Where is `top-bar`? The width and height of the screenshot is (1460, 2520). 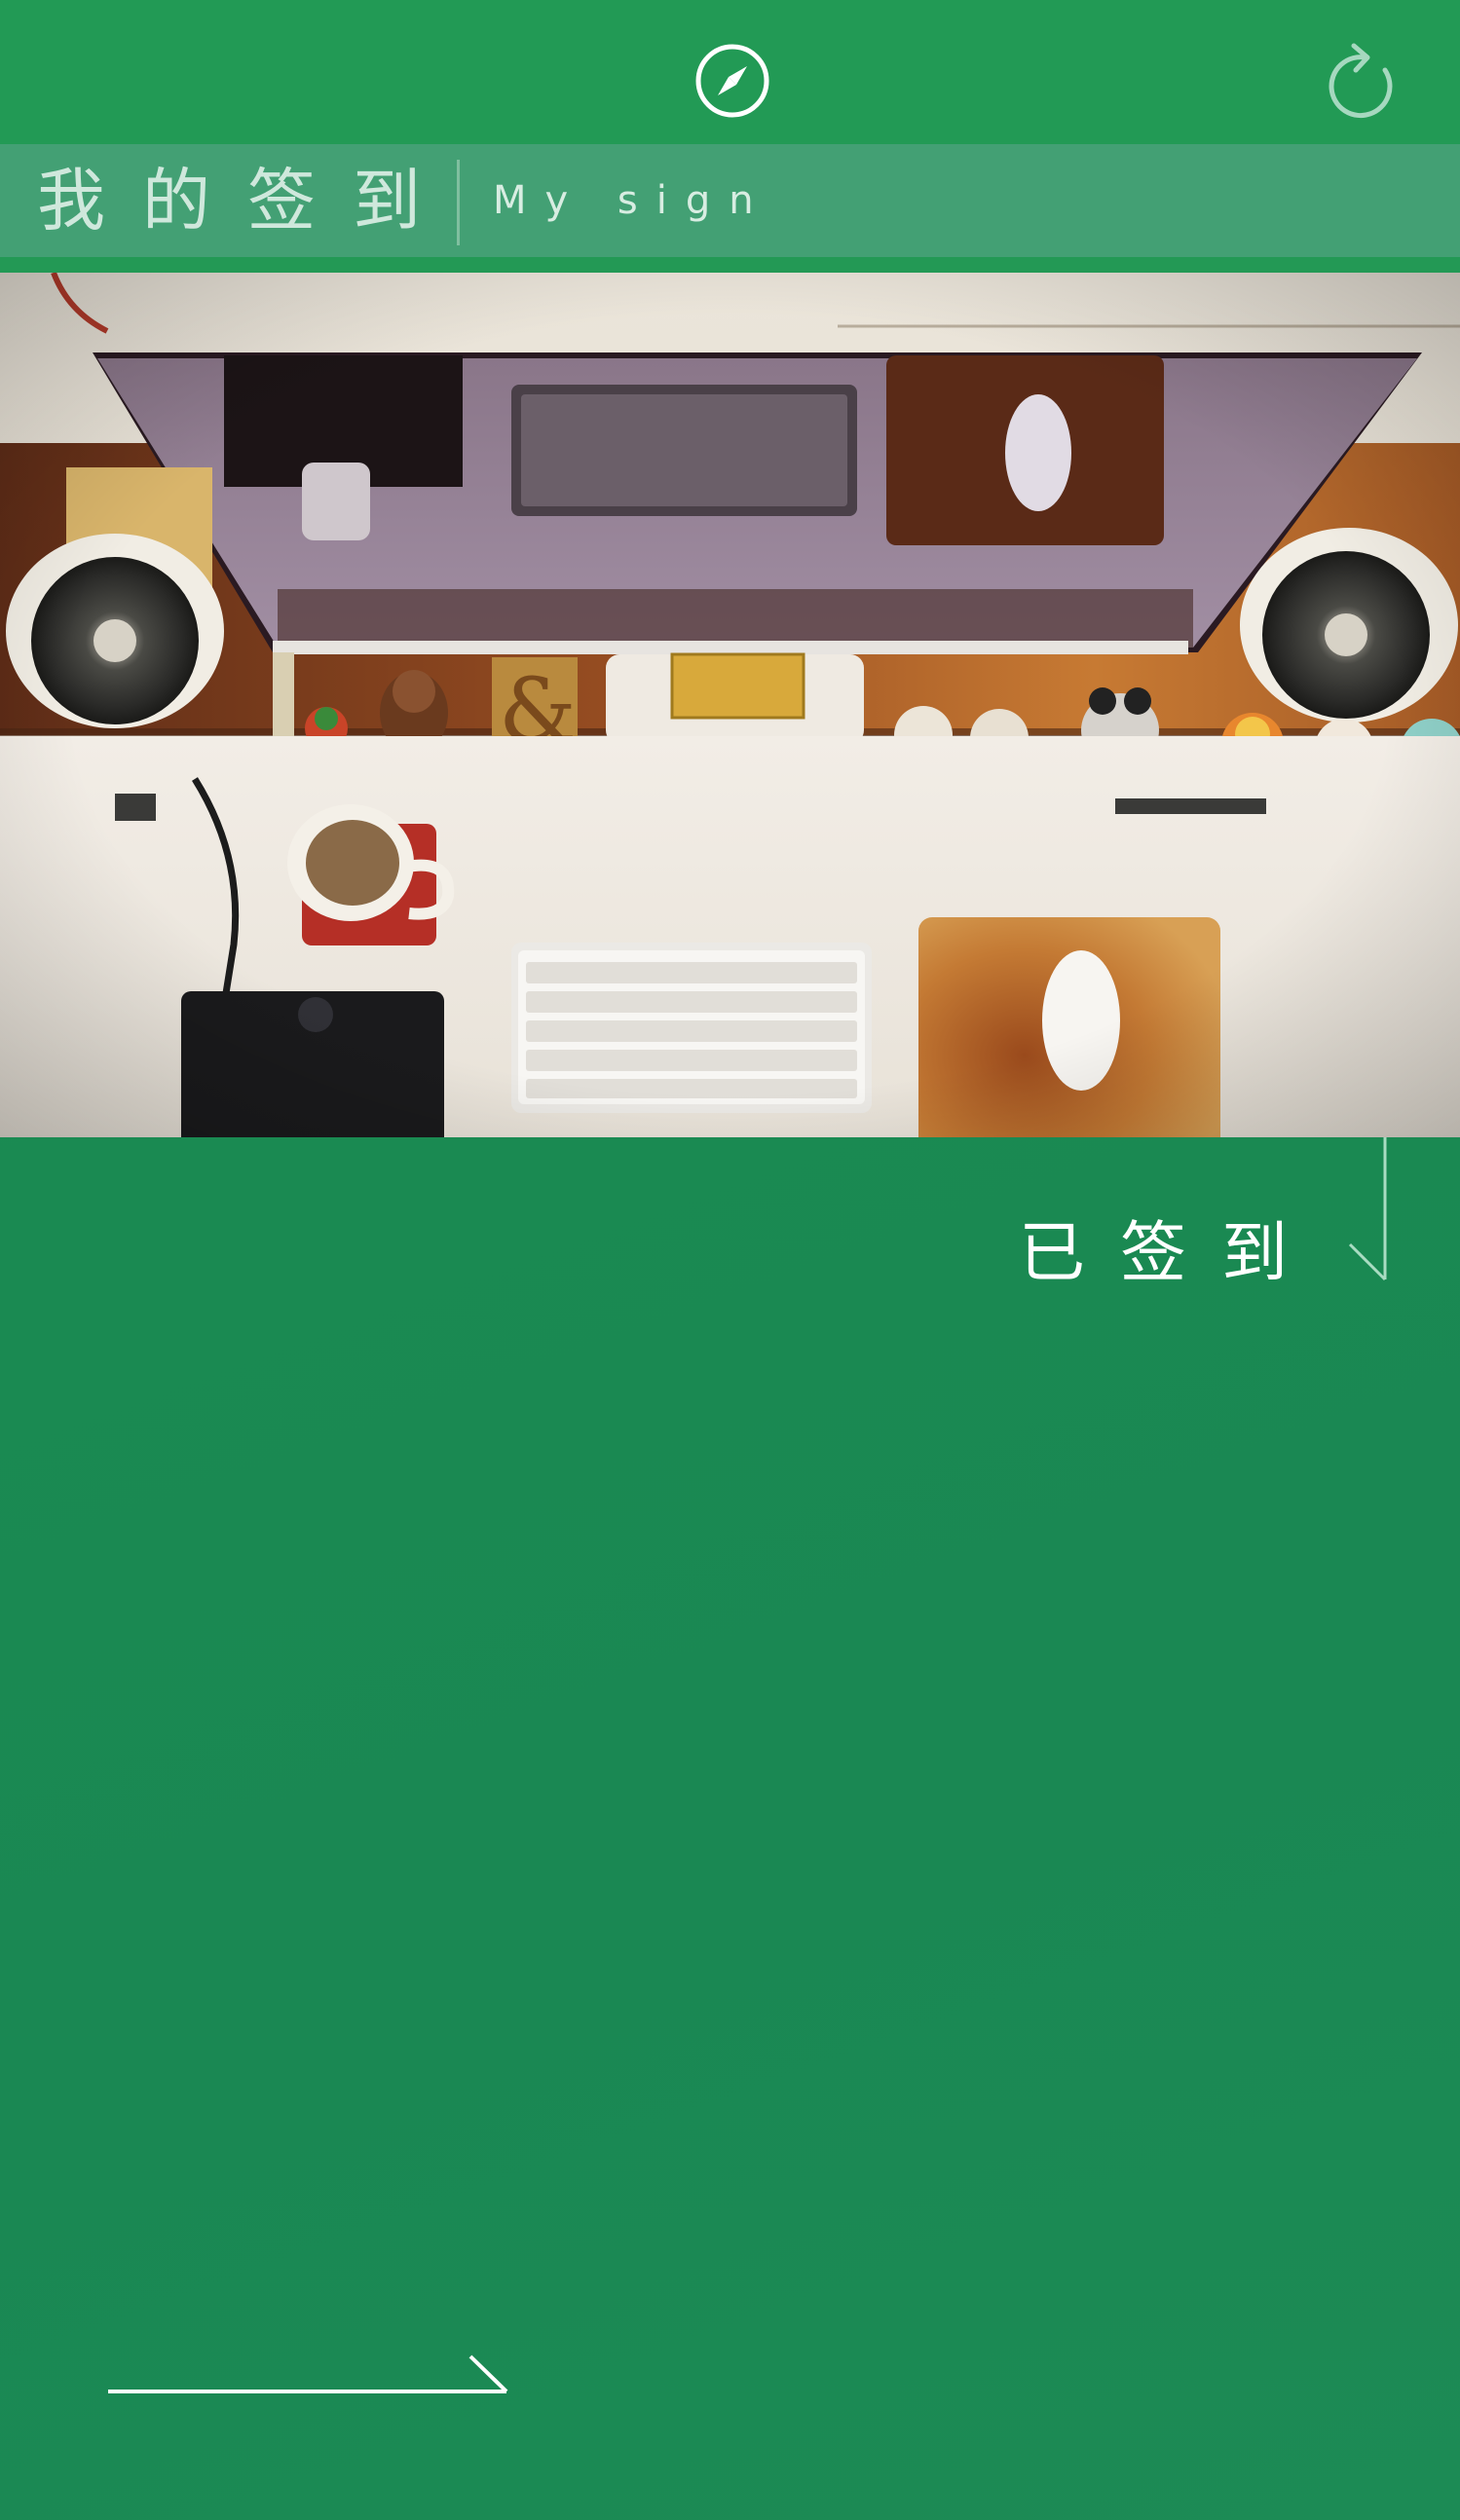 top-bar is located at coordinates (730, 72).